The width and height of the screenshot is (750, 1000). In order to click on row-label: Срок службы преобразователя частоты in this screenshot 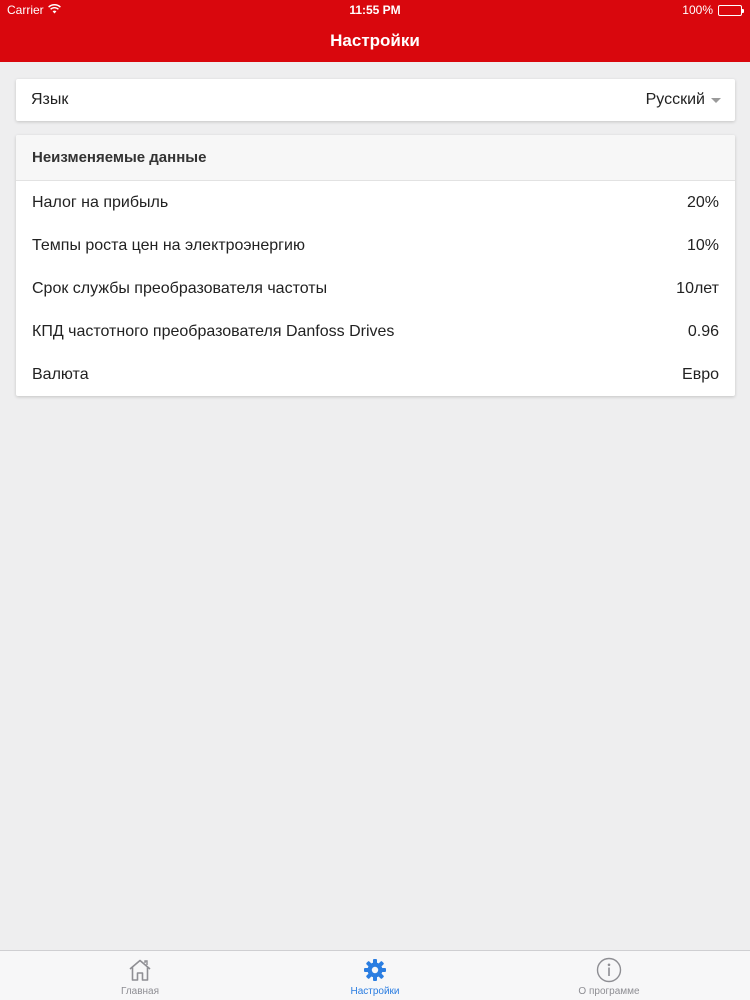, I will do `click(180, 288)`.